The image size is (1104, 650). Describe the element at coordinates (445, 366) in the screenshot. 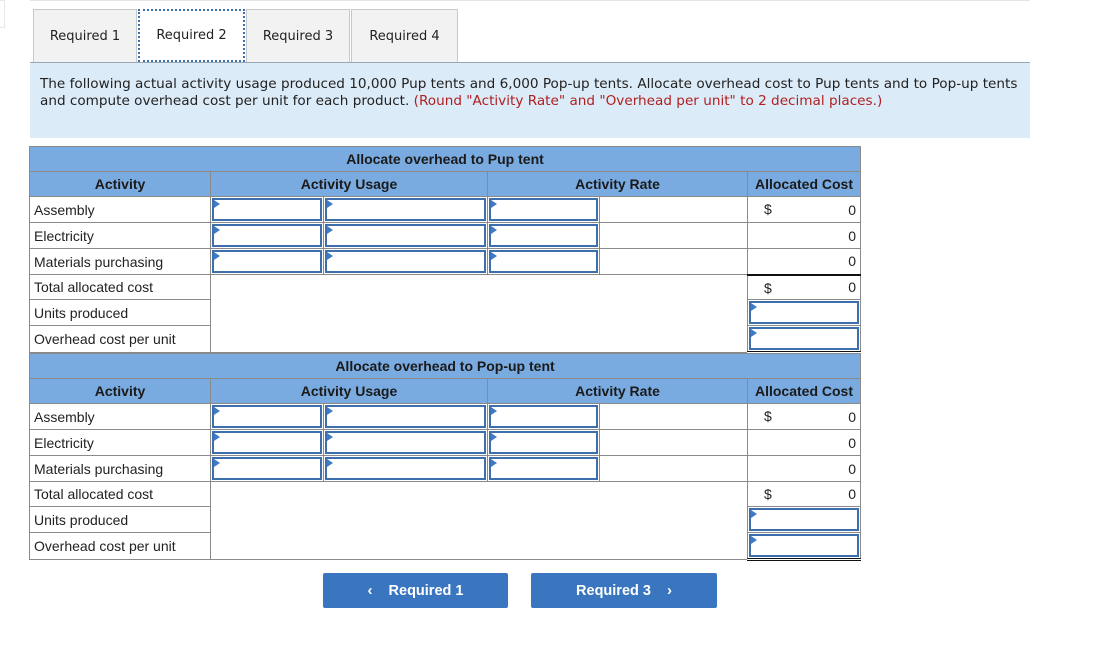

I see `table-title: Allocate overhead to Pop-up tent` at that location.